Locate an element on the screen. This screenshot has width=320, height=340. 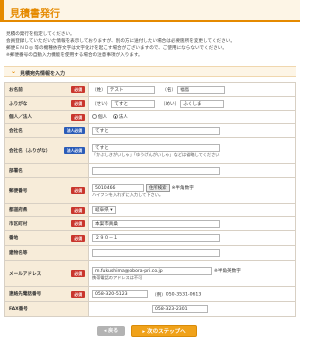
radio-individual is located at coordinates (94, 116).